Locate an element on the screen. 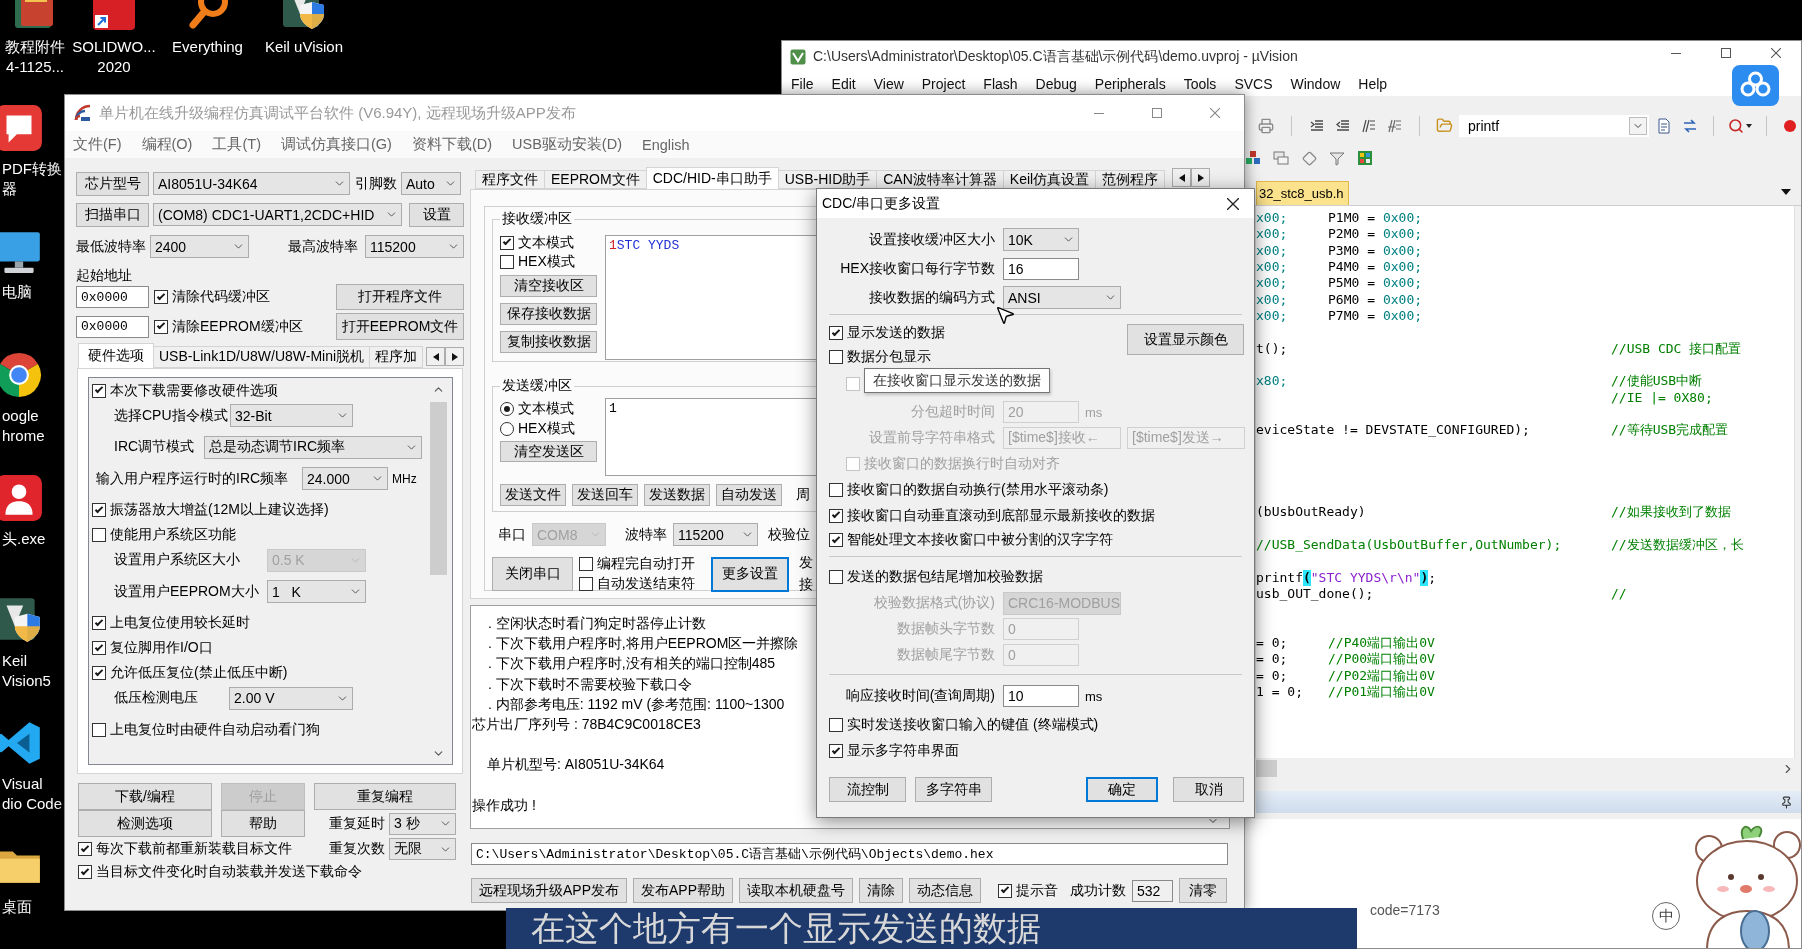  button: 清空接收区 is located at coordinates (548, 286).